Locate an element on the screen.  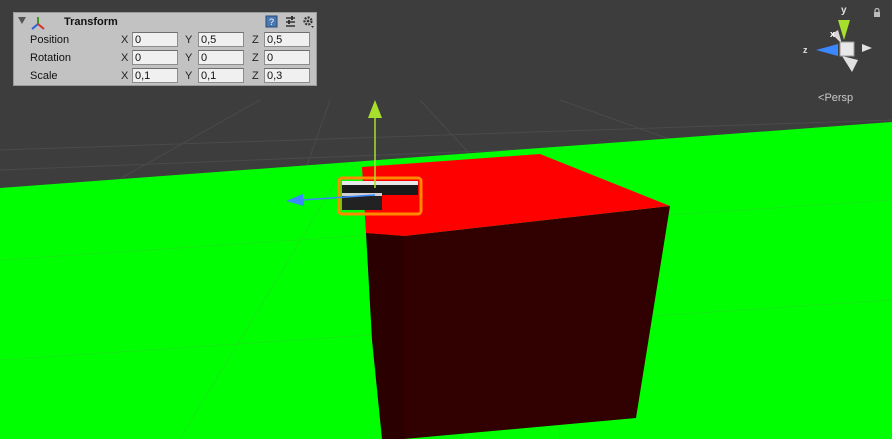
position-y-field is located at coordinates (221, 39).